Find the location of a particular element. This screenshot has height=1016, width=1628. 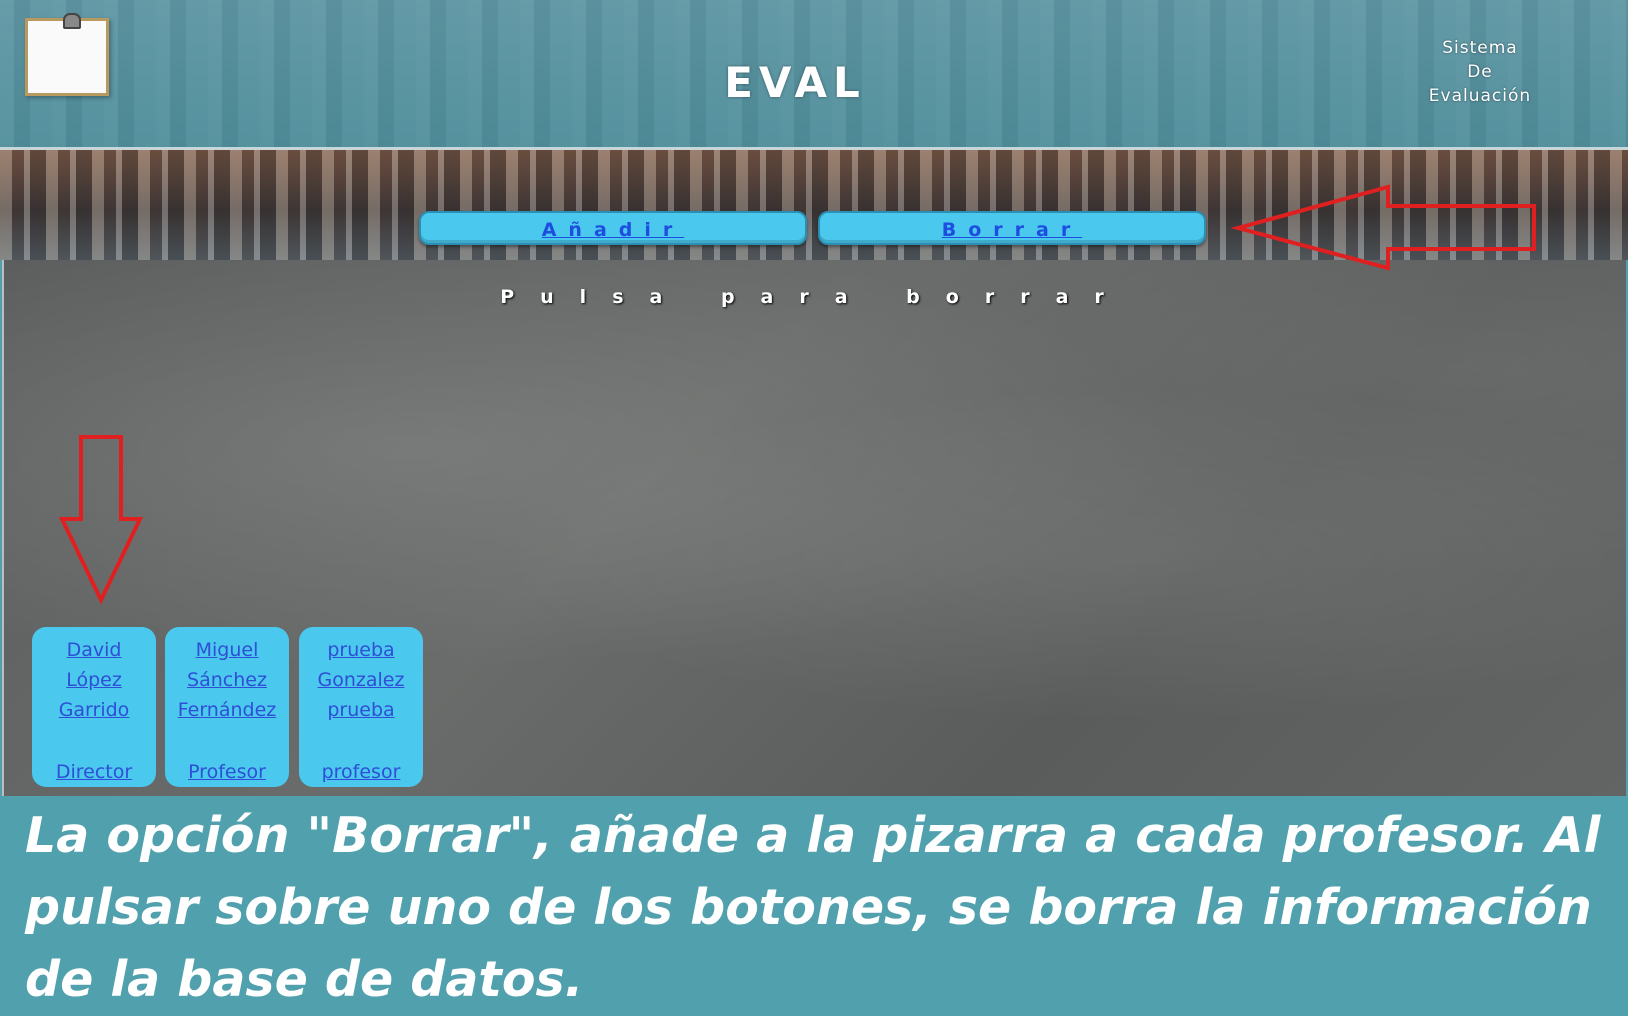

teacher-name-line: David is located at coordinates (94, 650).